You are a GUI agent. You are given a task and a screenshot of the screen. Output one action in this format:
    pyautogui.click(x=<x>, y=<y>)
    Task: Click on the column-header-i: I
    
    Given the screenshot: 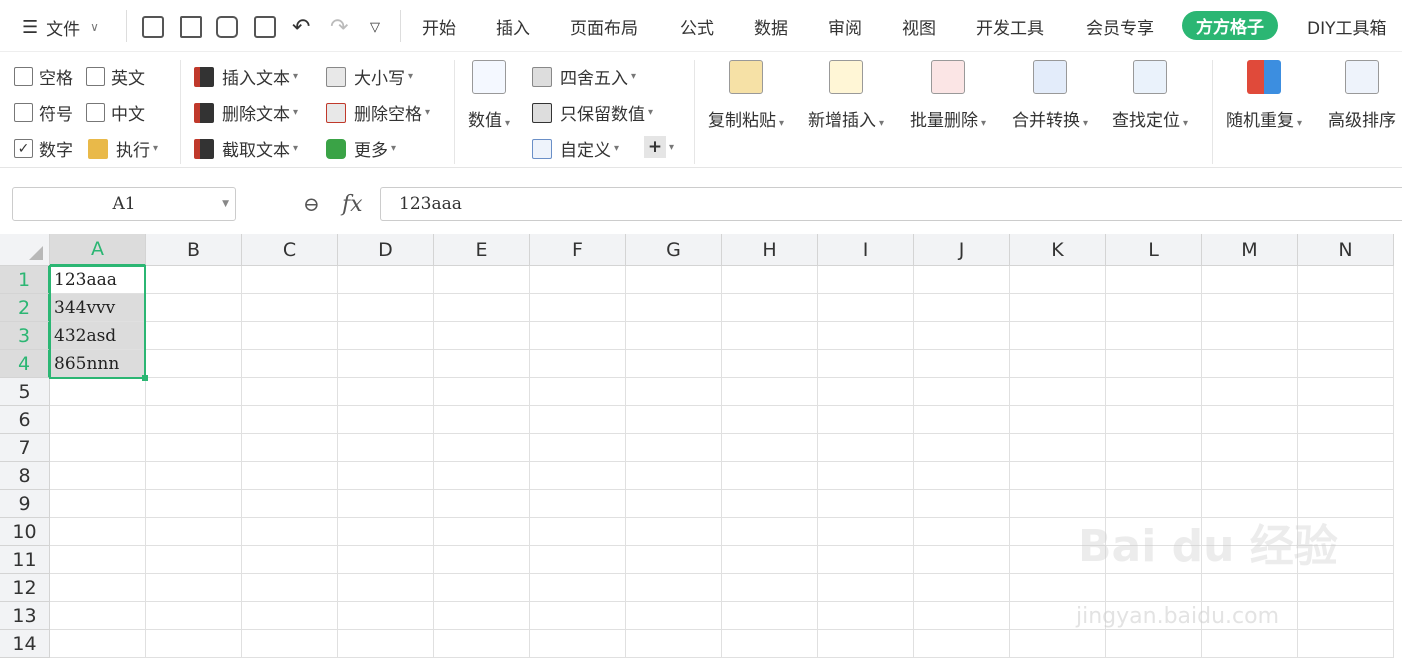 What is the action you would take?
    pyautogui.click(x=866, y=250)
    